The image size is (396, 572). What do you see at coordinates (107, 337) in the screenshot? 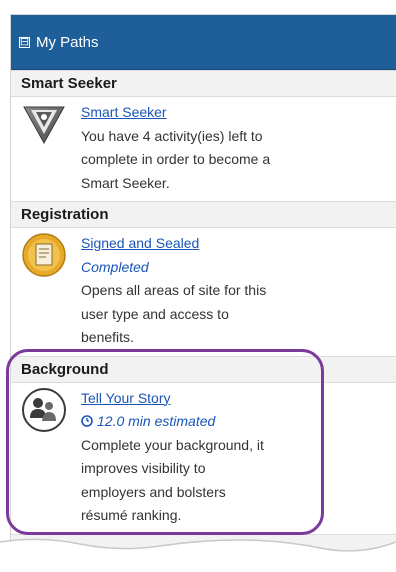
I see `description-line: benefits.` at bounding box center [107, 337].